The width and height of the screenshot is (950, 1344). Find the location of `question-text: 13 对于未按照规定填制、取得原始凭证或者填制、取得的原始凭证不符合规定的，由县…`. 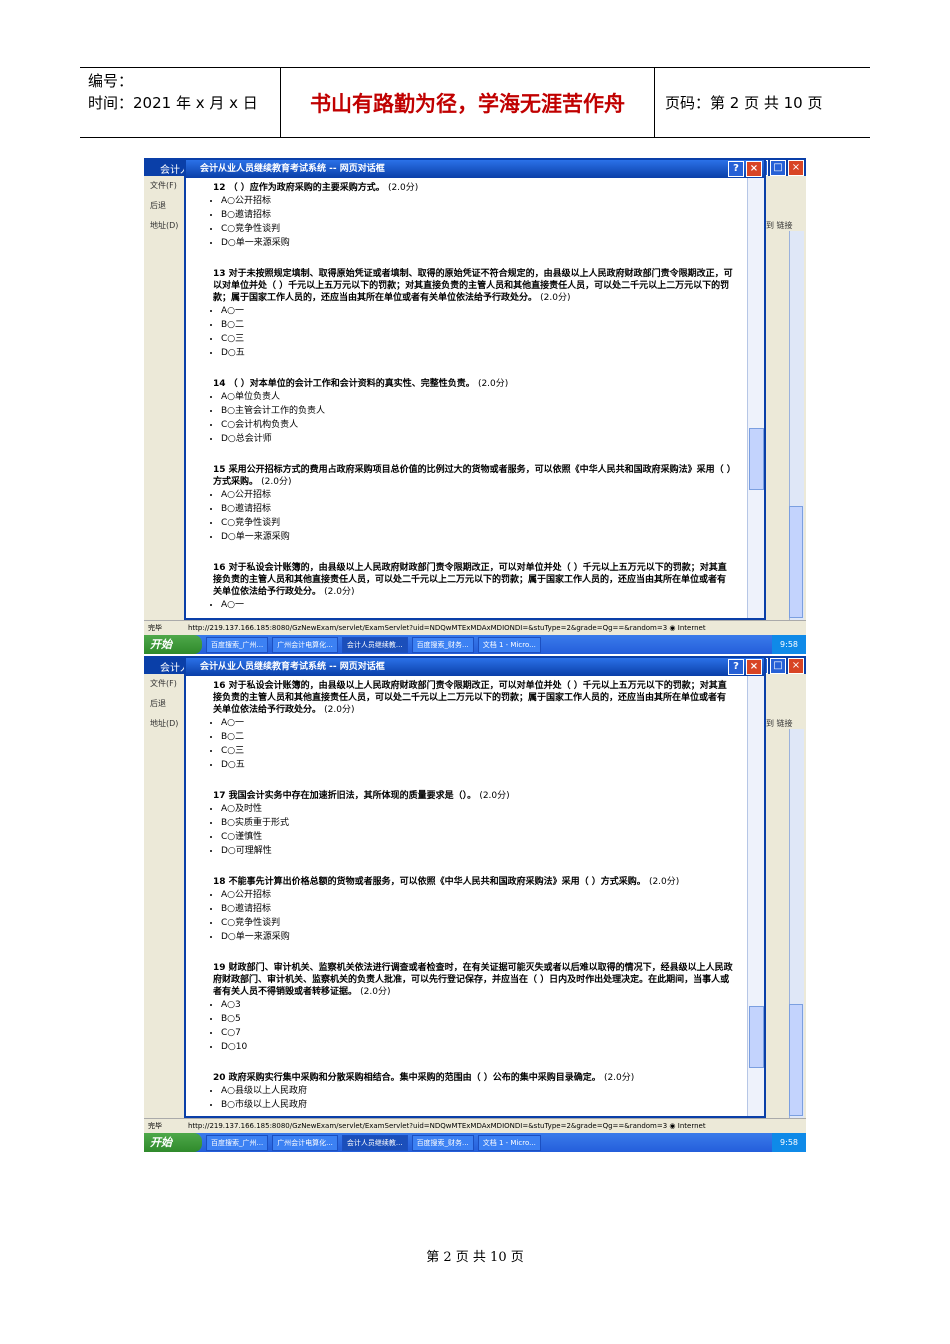

question-text: 13 对于未按照规定填制、取得原始凭证或者填制、取得的原始凭证不符合规定的，由县… is located at coordinates (473, 286).